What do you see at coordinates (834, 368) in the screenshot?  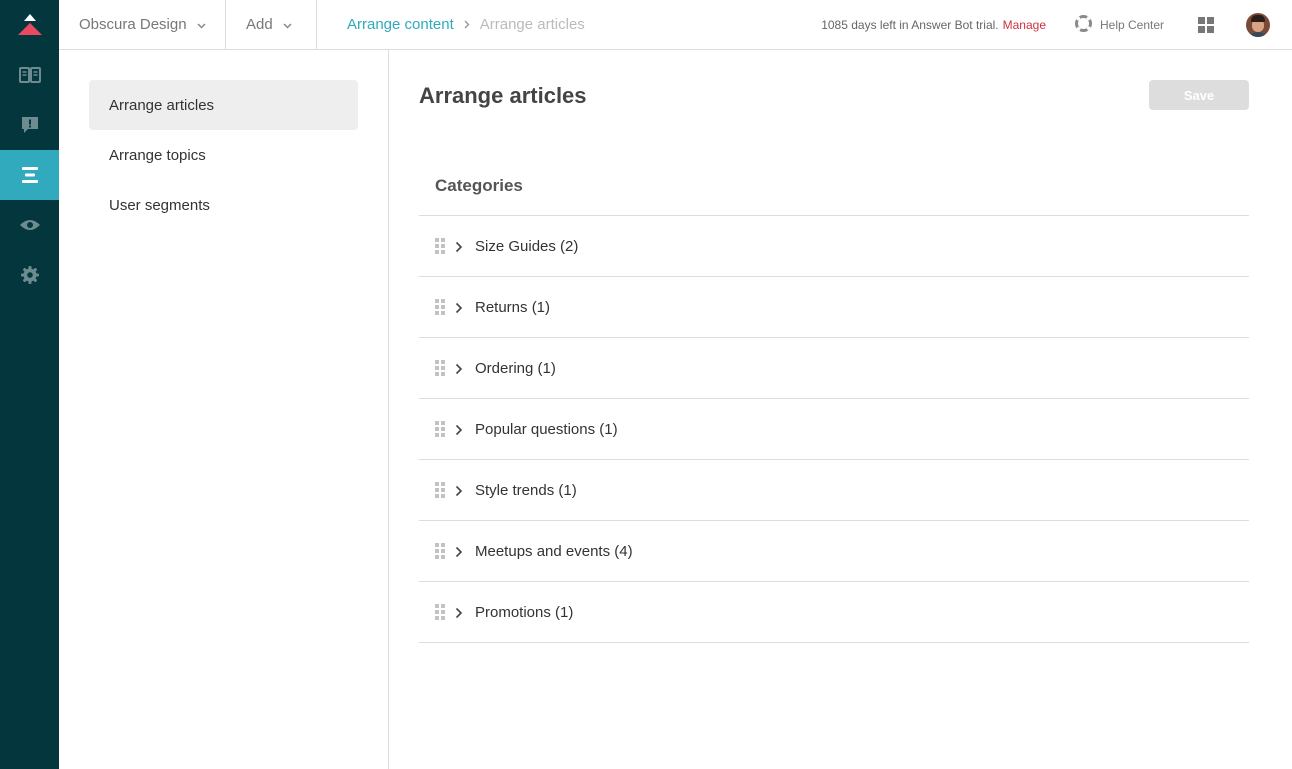 I see `category-row: Ordering (1)` at bounding box center [834, 368].